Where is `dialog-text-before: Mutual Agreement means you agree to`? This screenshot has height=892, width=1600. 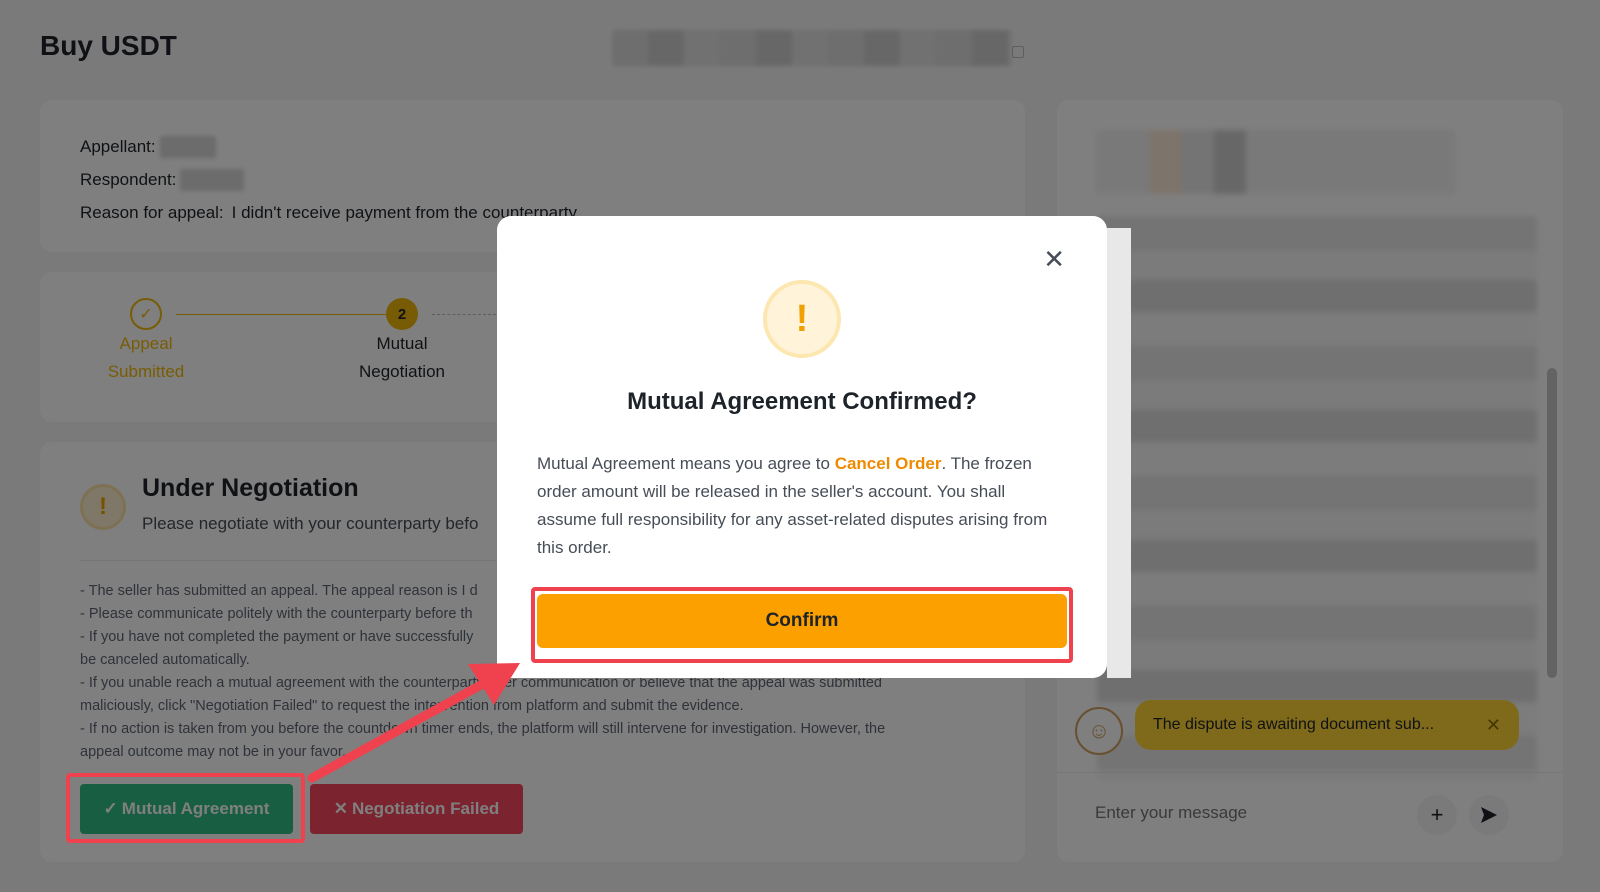
dialog-text-before: Mutual Agreement means you agree to is located at coordinates (686, 463).